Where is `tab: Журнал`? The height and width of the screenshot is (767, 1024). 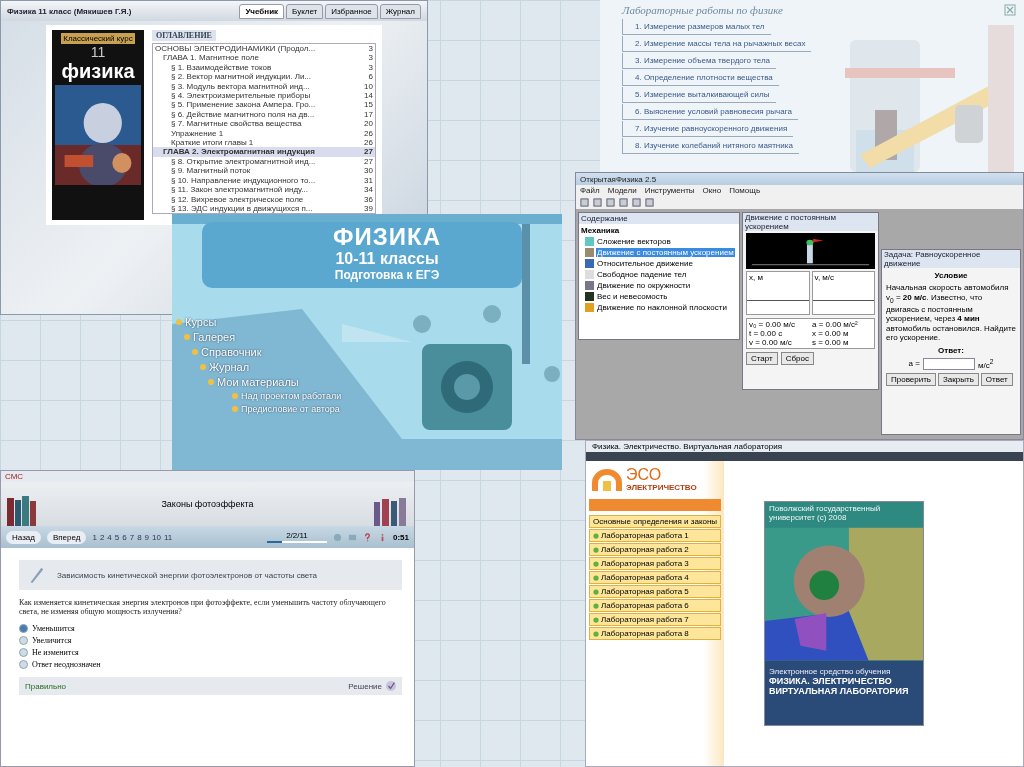
tab: Журнал is located at coordinates (400, 11).